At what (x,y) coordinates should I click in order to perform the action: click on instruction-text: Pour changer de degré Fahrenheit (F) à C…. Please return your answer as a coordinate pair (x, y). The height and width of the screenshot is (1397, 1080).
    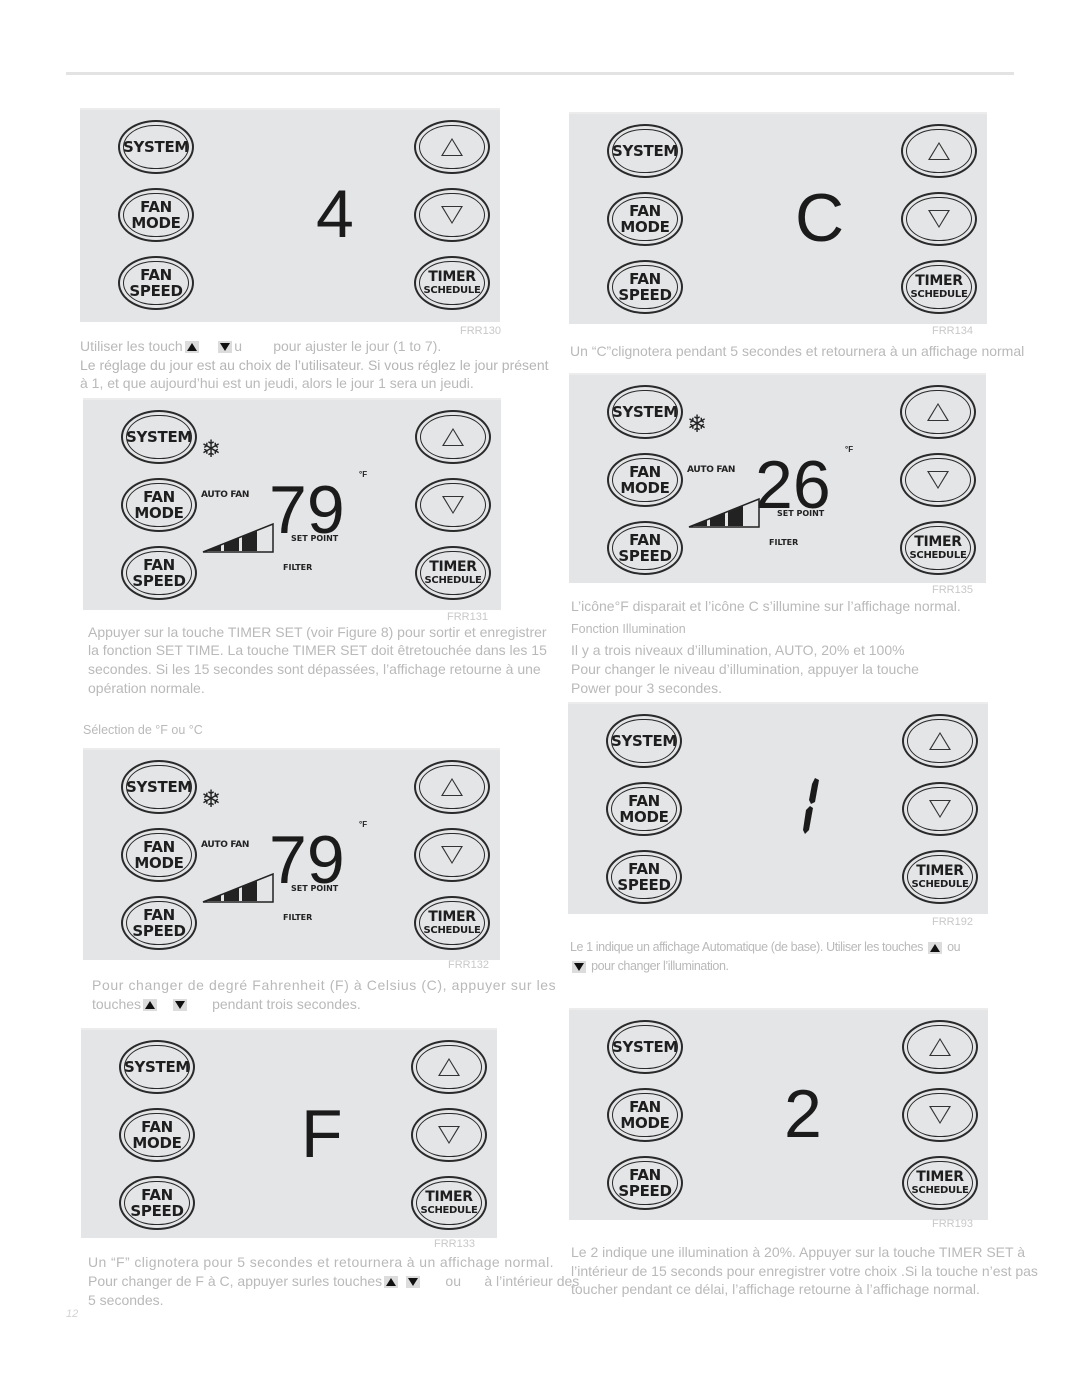
    Looking at the image, I should click on (324, 985).